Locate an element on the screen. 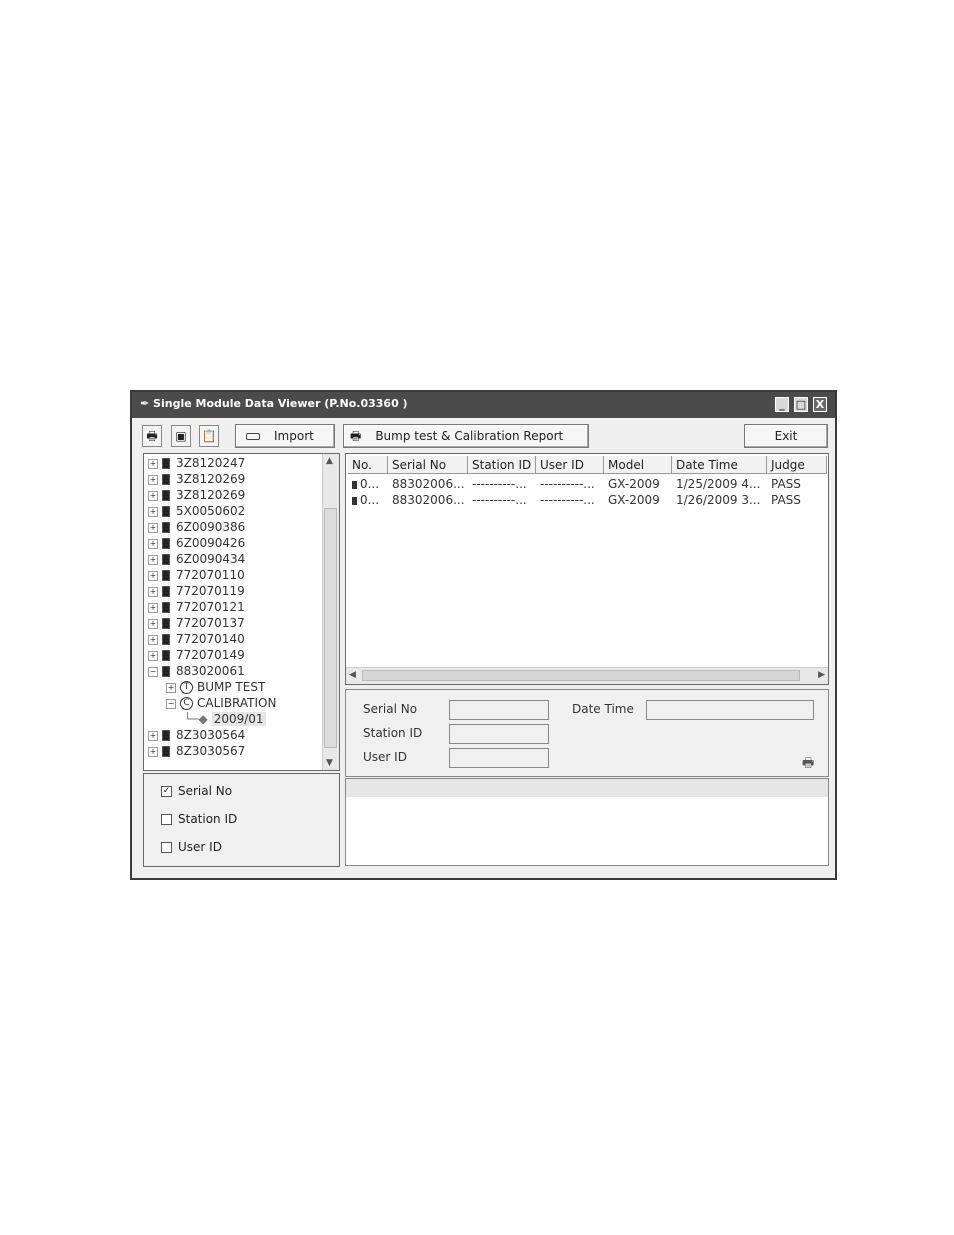 This screenshot has height=1235, width=954. column-header: Judge is located at coordinates (797, 465).